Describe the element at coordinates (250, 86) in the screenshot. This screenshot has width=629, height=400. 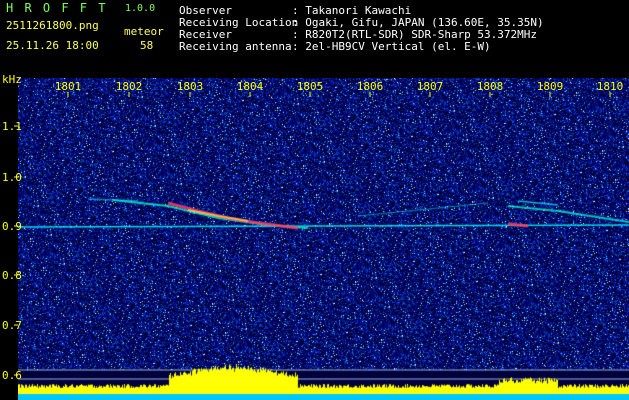
I see `x-tick-label: 1804` at that location.